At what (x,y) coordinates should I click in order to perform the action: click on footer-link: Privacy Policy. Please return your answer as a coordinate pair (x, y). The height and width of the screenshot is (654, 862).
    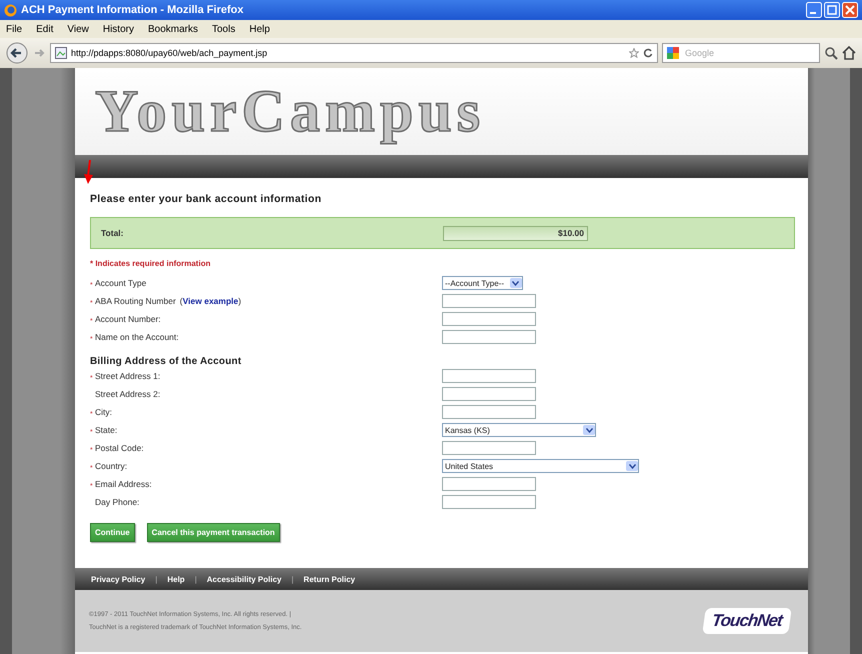
    Looking at the image, I should click on (118, 579).